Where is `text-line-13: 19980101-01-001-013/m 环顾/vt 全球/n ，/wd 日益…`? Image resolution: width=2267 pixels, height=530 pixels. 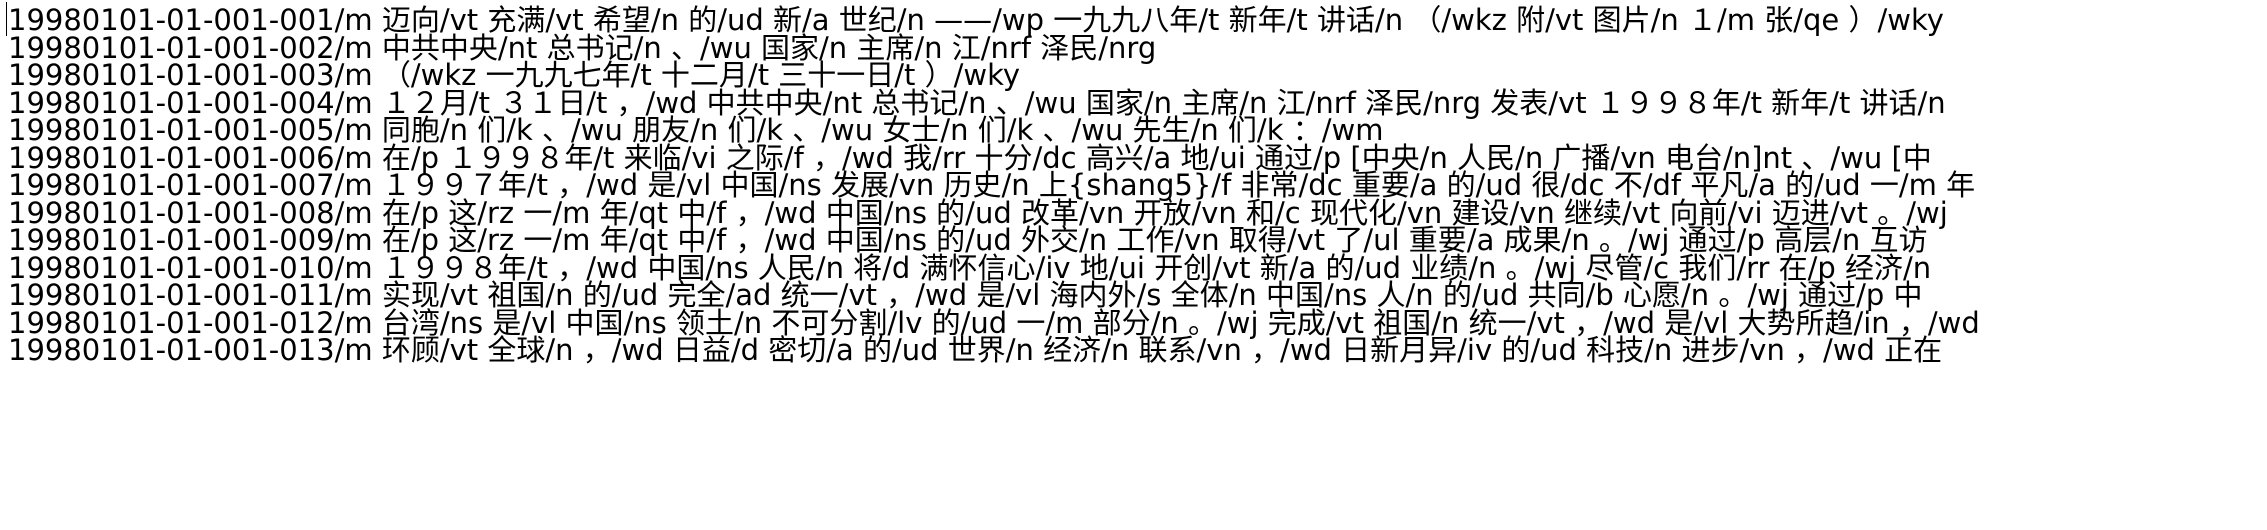 text-line-13: 19980101-01-001-013/m 环顾/vt 全球/n ，/wd 日益… is located at coordinates (975, 350).